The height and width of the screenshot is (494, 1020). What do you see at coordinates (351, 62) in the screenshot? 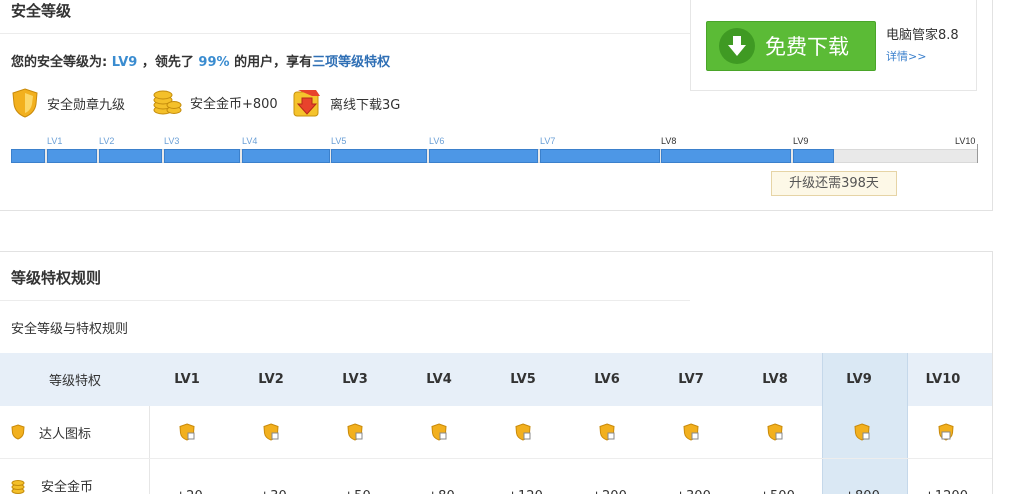
I see `perks-link: 三项等级特权` at bounding box center [351, 62].